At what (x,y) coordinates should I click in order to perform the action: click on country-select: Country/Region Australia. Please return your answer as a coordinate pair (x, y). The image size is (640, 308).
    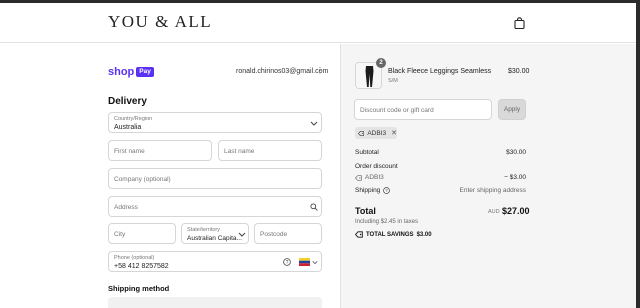
    Looking at the image, I should click on (215, 122).